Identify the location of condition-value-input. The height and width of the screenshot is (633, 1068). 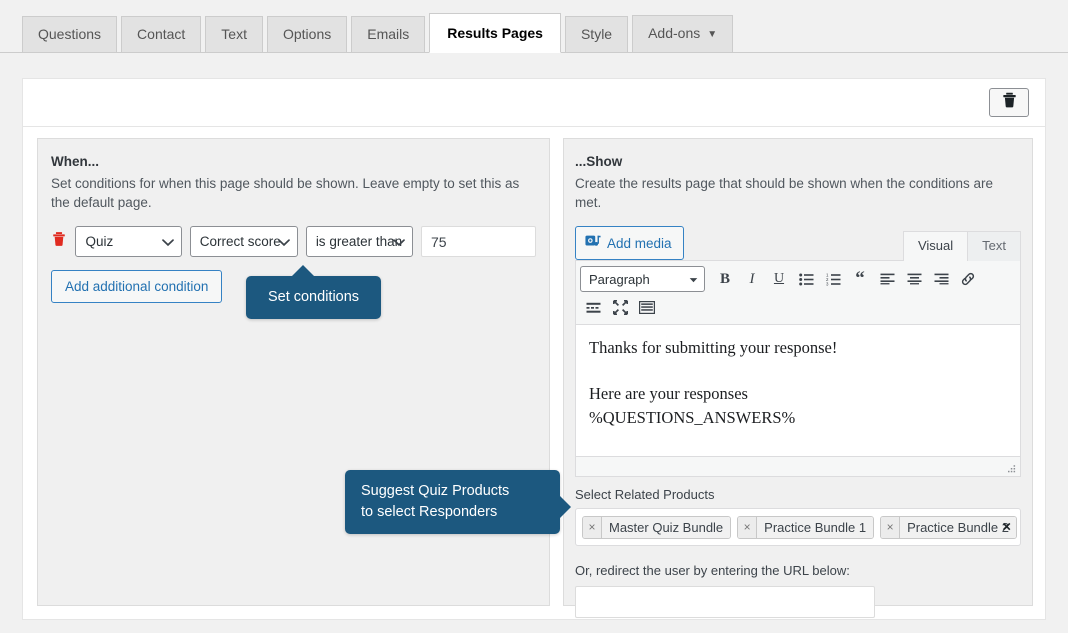
(478, 241).